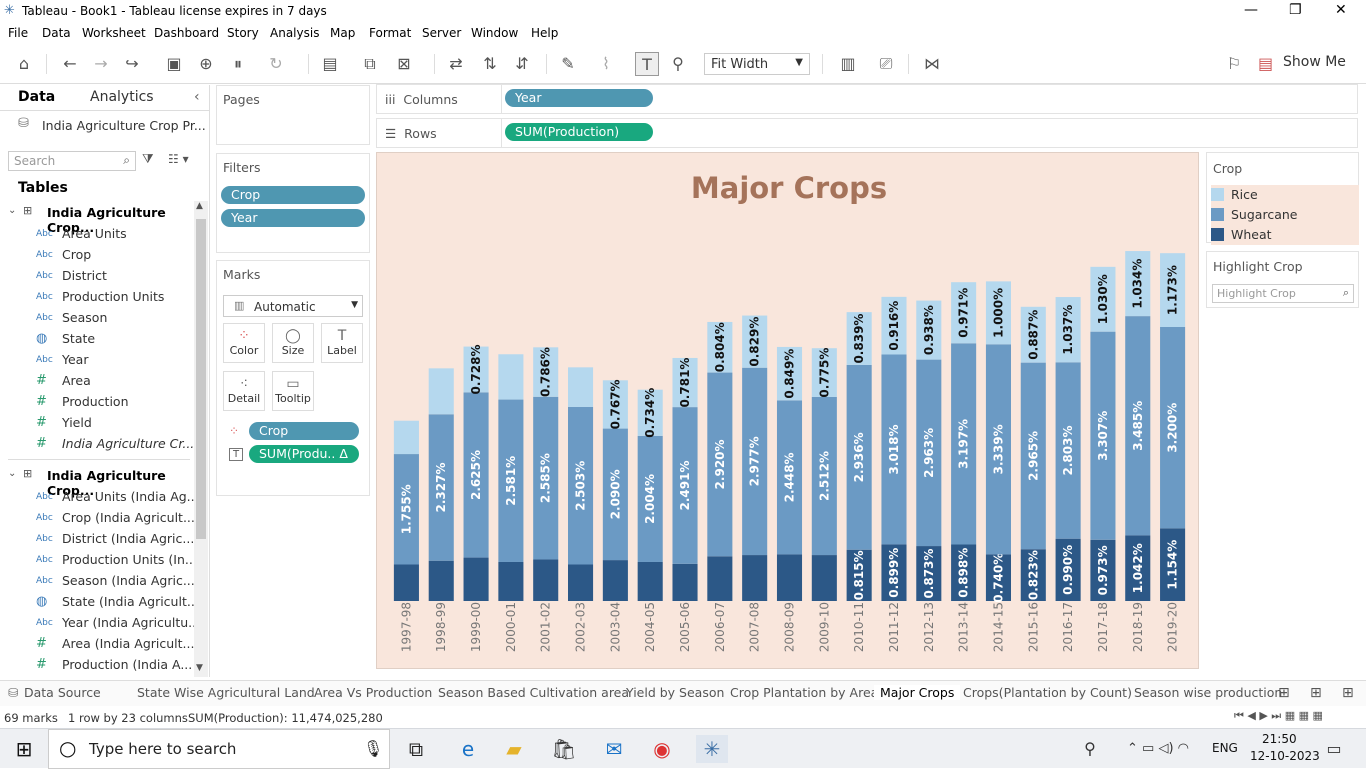  Describe the element at coordinates (867, 99) in the screenshot. I see `columns-shelf: iii Columns Year` at that location.